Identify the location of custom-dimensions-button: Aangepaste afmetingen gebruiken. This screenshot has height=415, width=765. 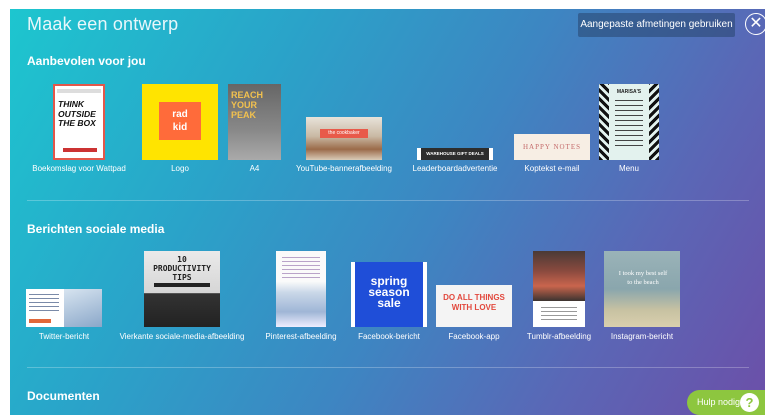
(656, 25).